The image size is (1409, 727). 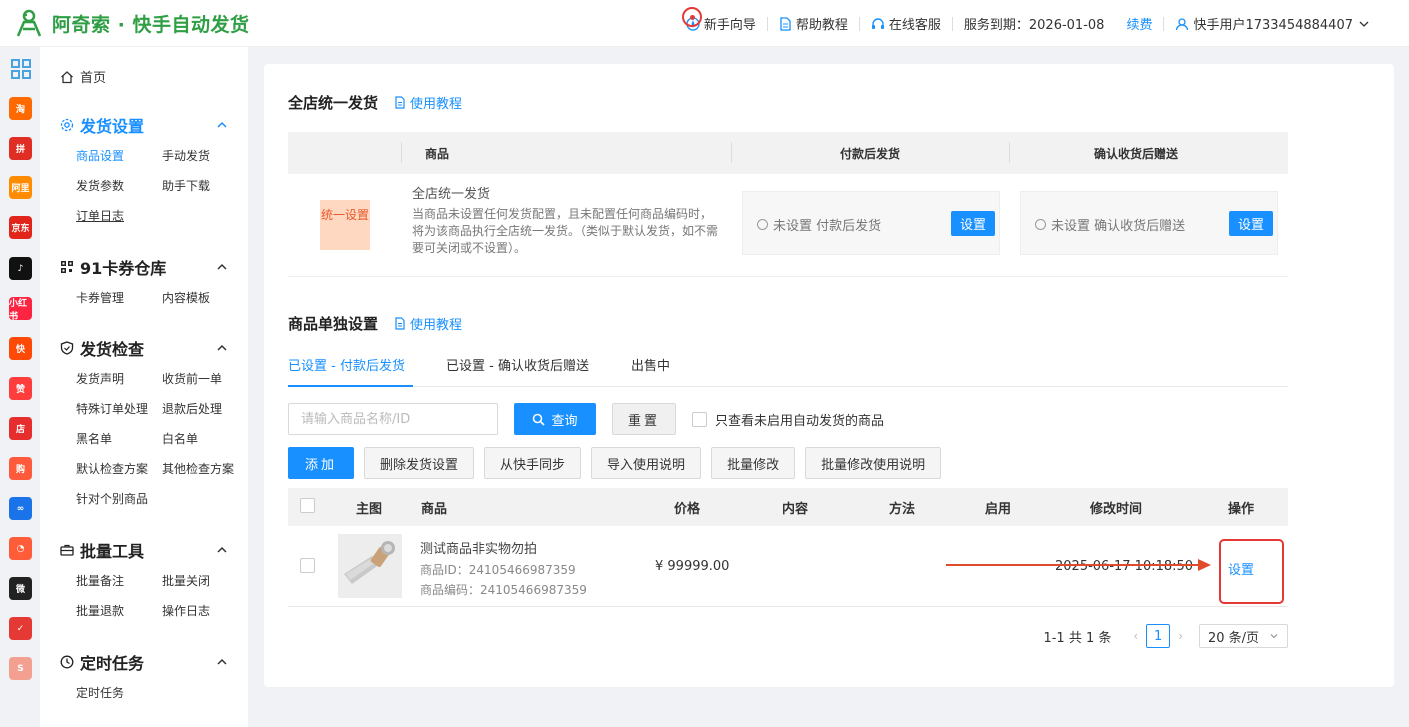 I want to click on sidebar-item-after-refund: 退款后处理, so click(x=205, y=409).